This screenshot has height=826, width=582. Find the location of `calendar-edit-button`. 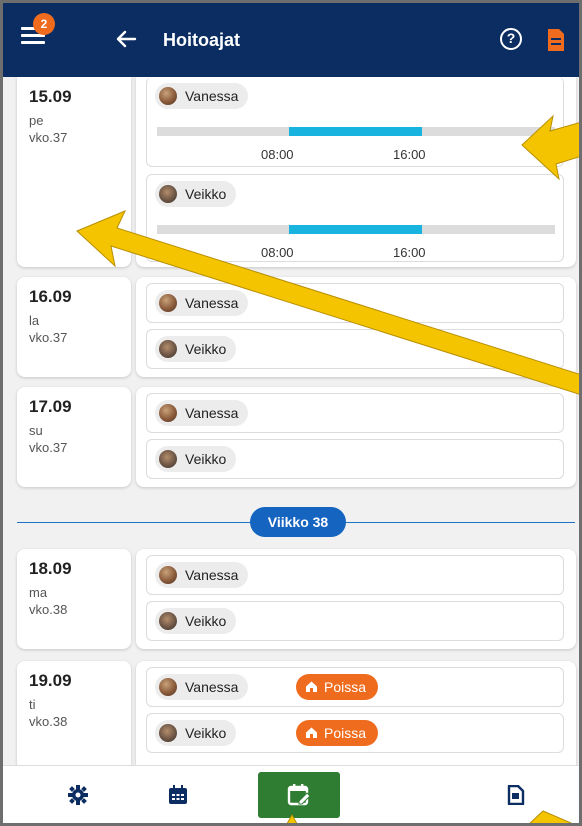

calendar-edit-button is located at coordinates (299, 795).